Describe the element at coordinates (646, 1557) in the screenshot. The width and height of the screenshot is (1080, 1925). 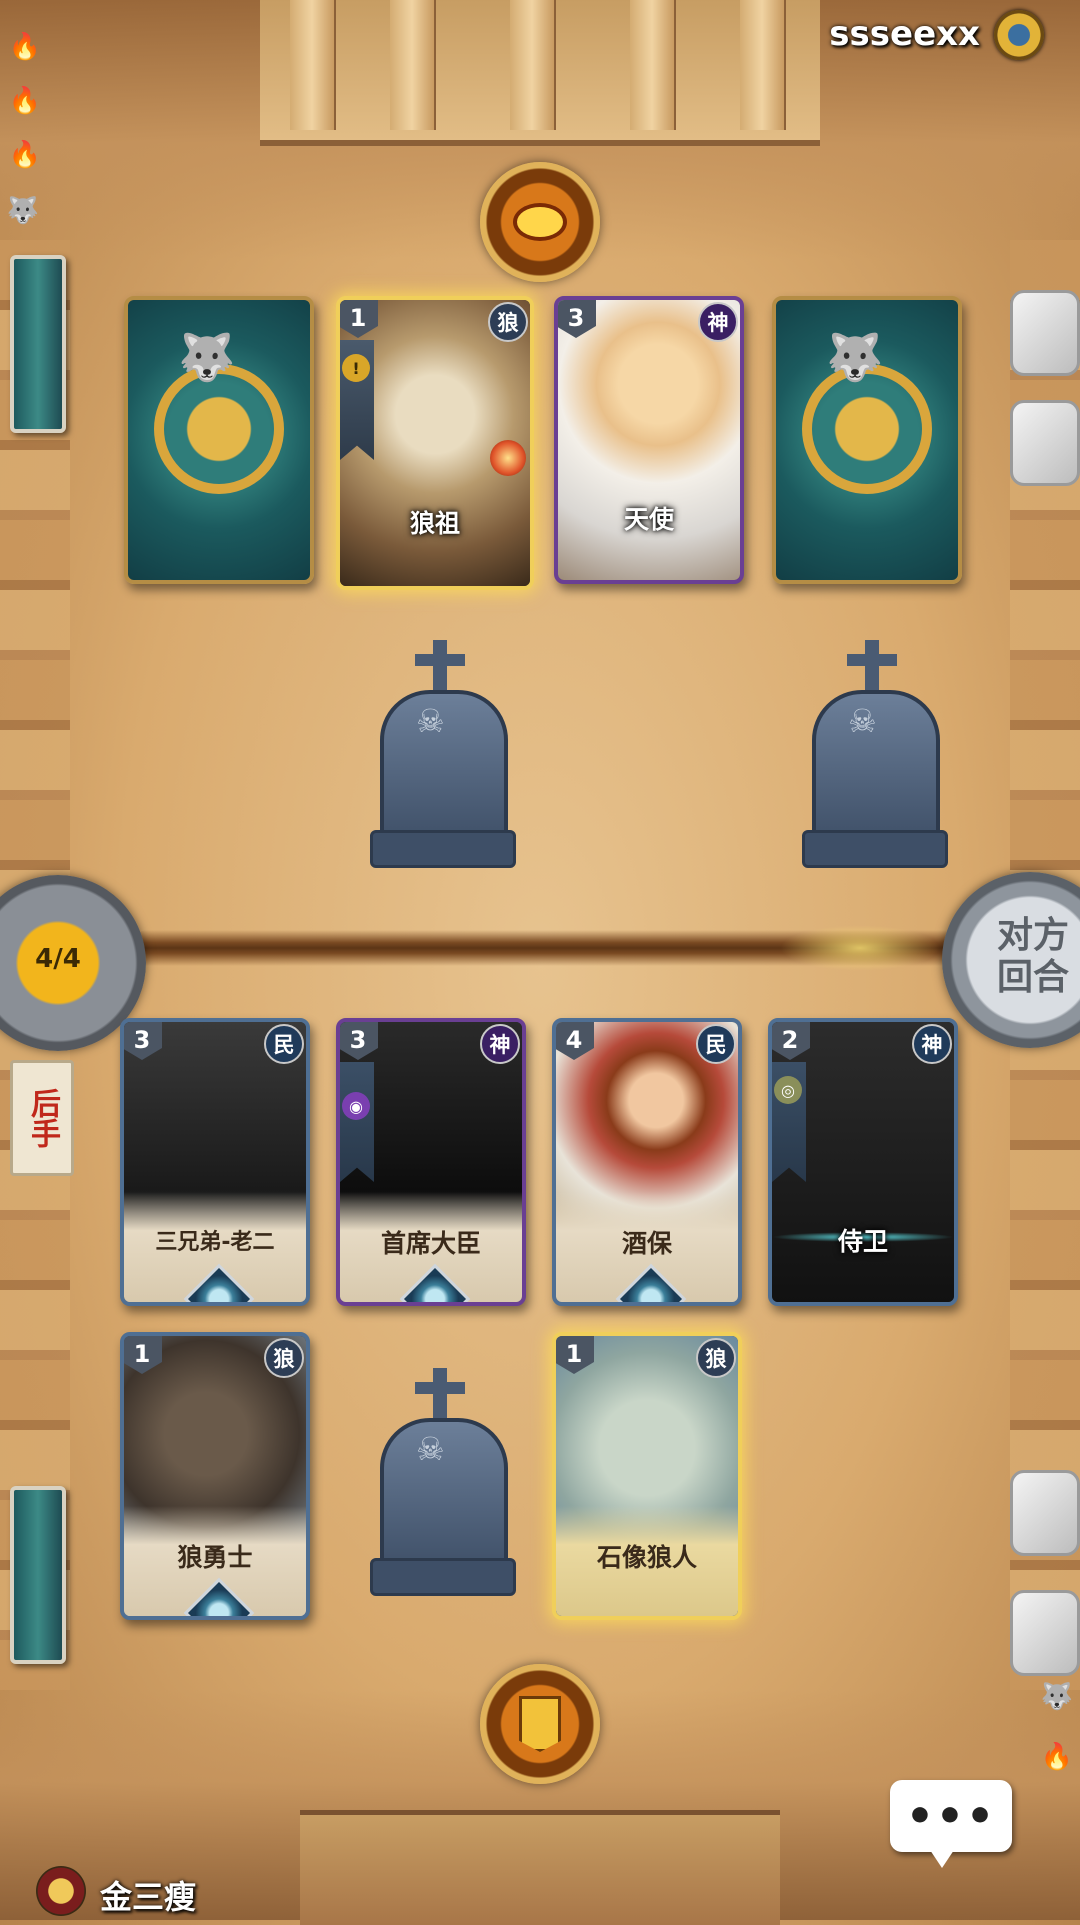
I see `card-name: 石像狼人` at that location.